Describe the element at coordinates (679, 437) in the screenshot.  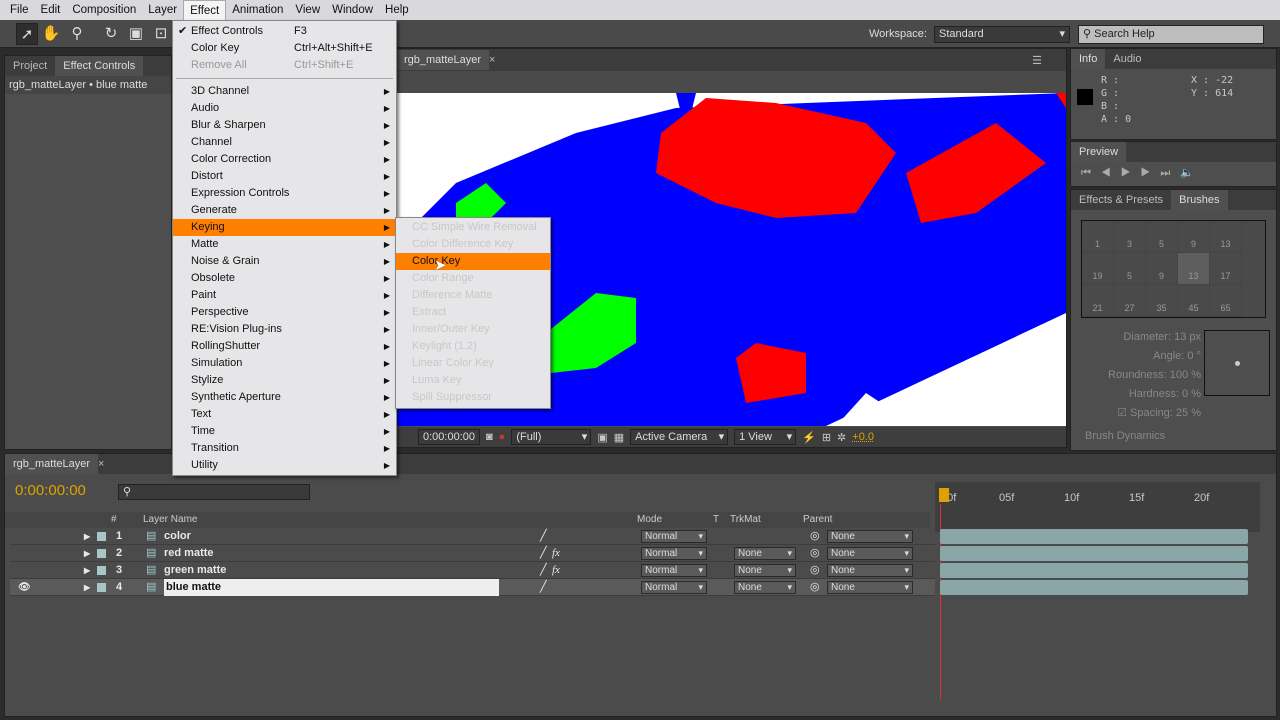
I see `camera-dropdown: Active Camera ▾` at that location.